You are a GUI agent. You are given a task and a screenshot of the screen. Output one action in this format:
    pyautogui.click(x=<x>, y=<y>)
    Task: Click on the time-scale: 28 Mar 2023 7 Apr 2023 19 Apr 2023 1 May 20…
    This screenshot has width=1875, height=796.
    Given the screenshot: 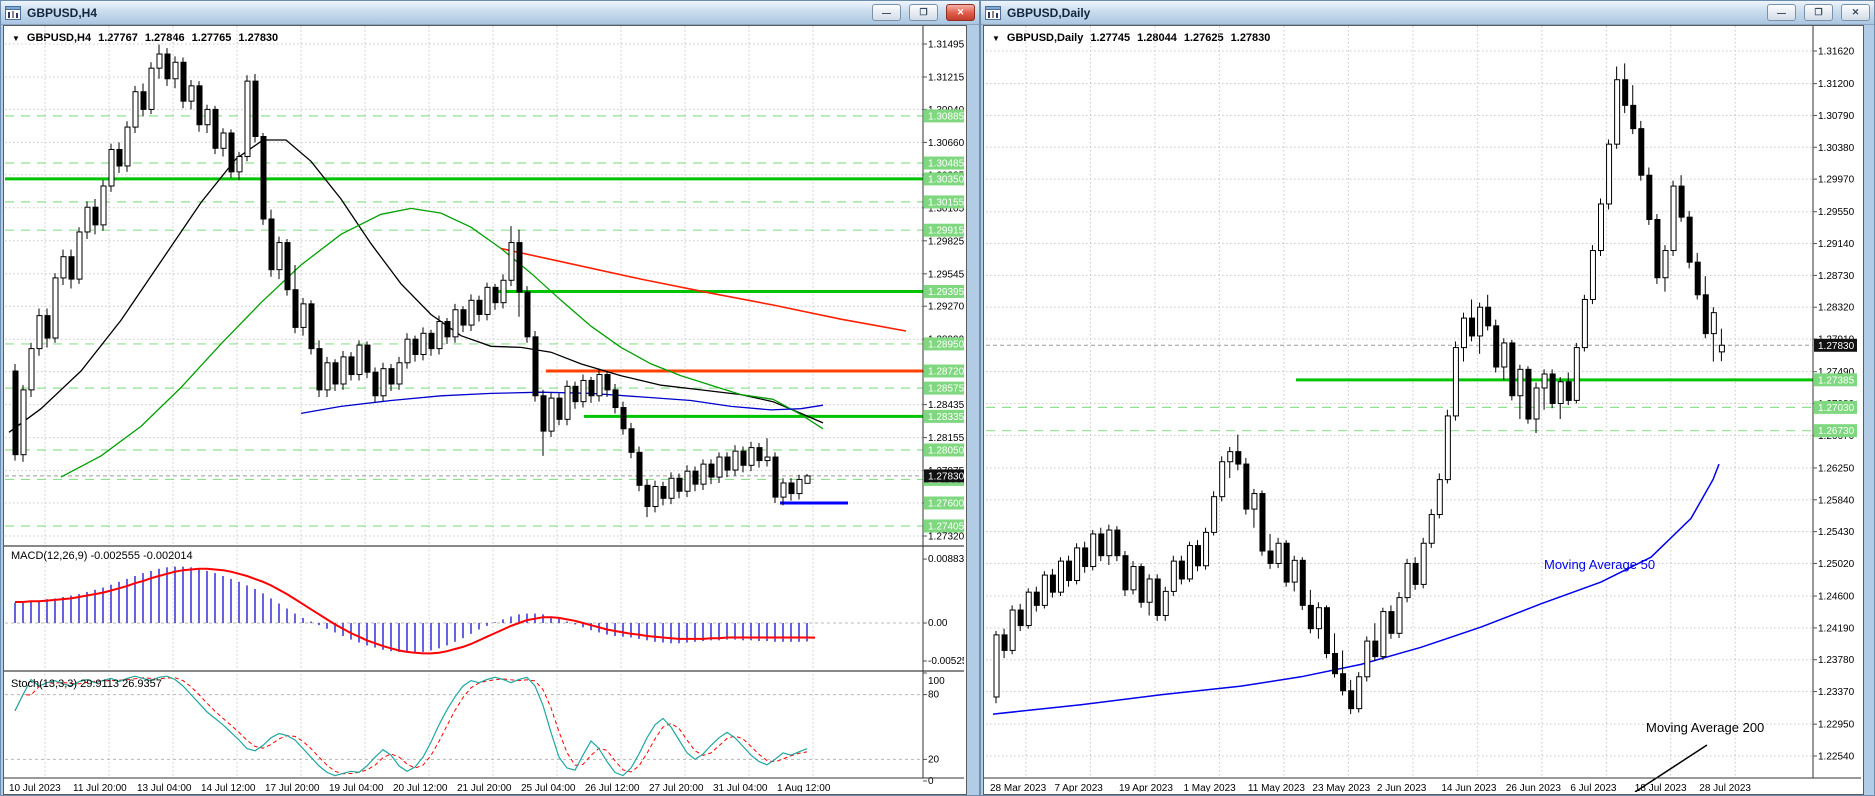 What is the action you would take?
    pyautogui.click(x=1422, y=784)
    